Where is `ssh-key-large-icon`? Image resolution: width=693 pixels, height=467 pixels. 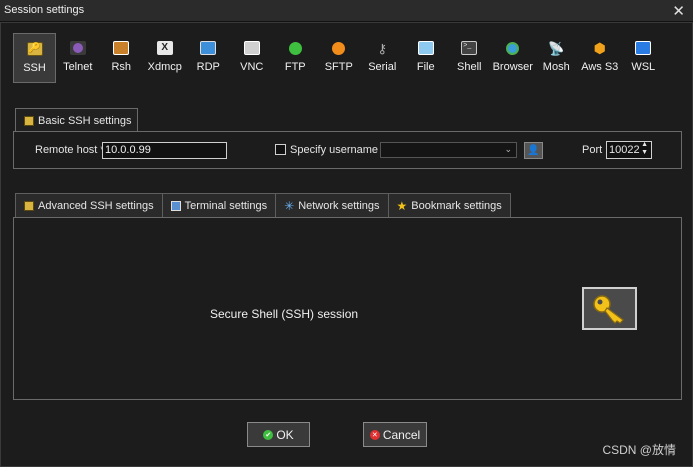 ssh-key-large-icon is located at coordinates (609, 308).